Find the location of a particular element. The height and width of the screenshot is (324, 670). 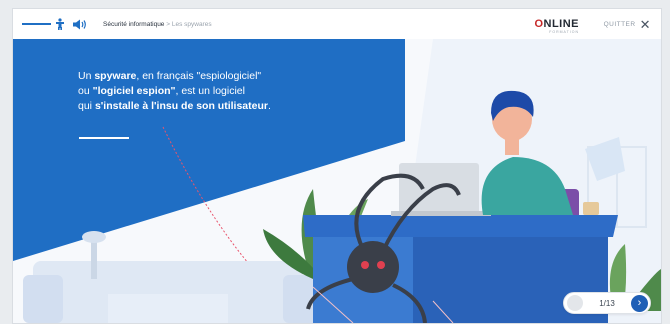

quit-label: QUITTER is located at coordinates (619, 24).